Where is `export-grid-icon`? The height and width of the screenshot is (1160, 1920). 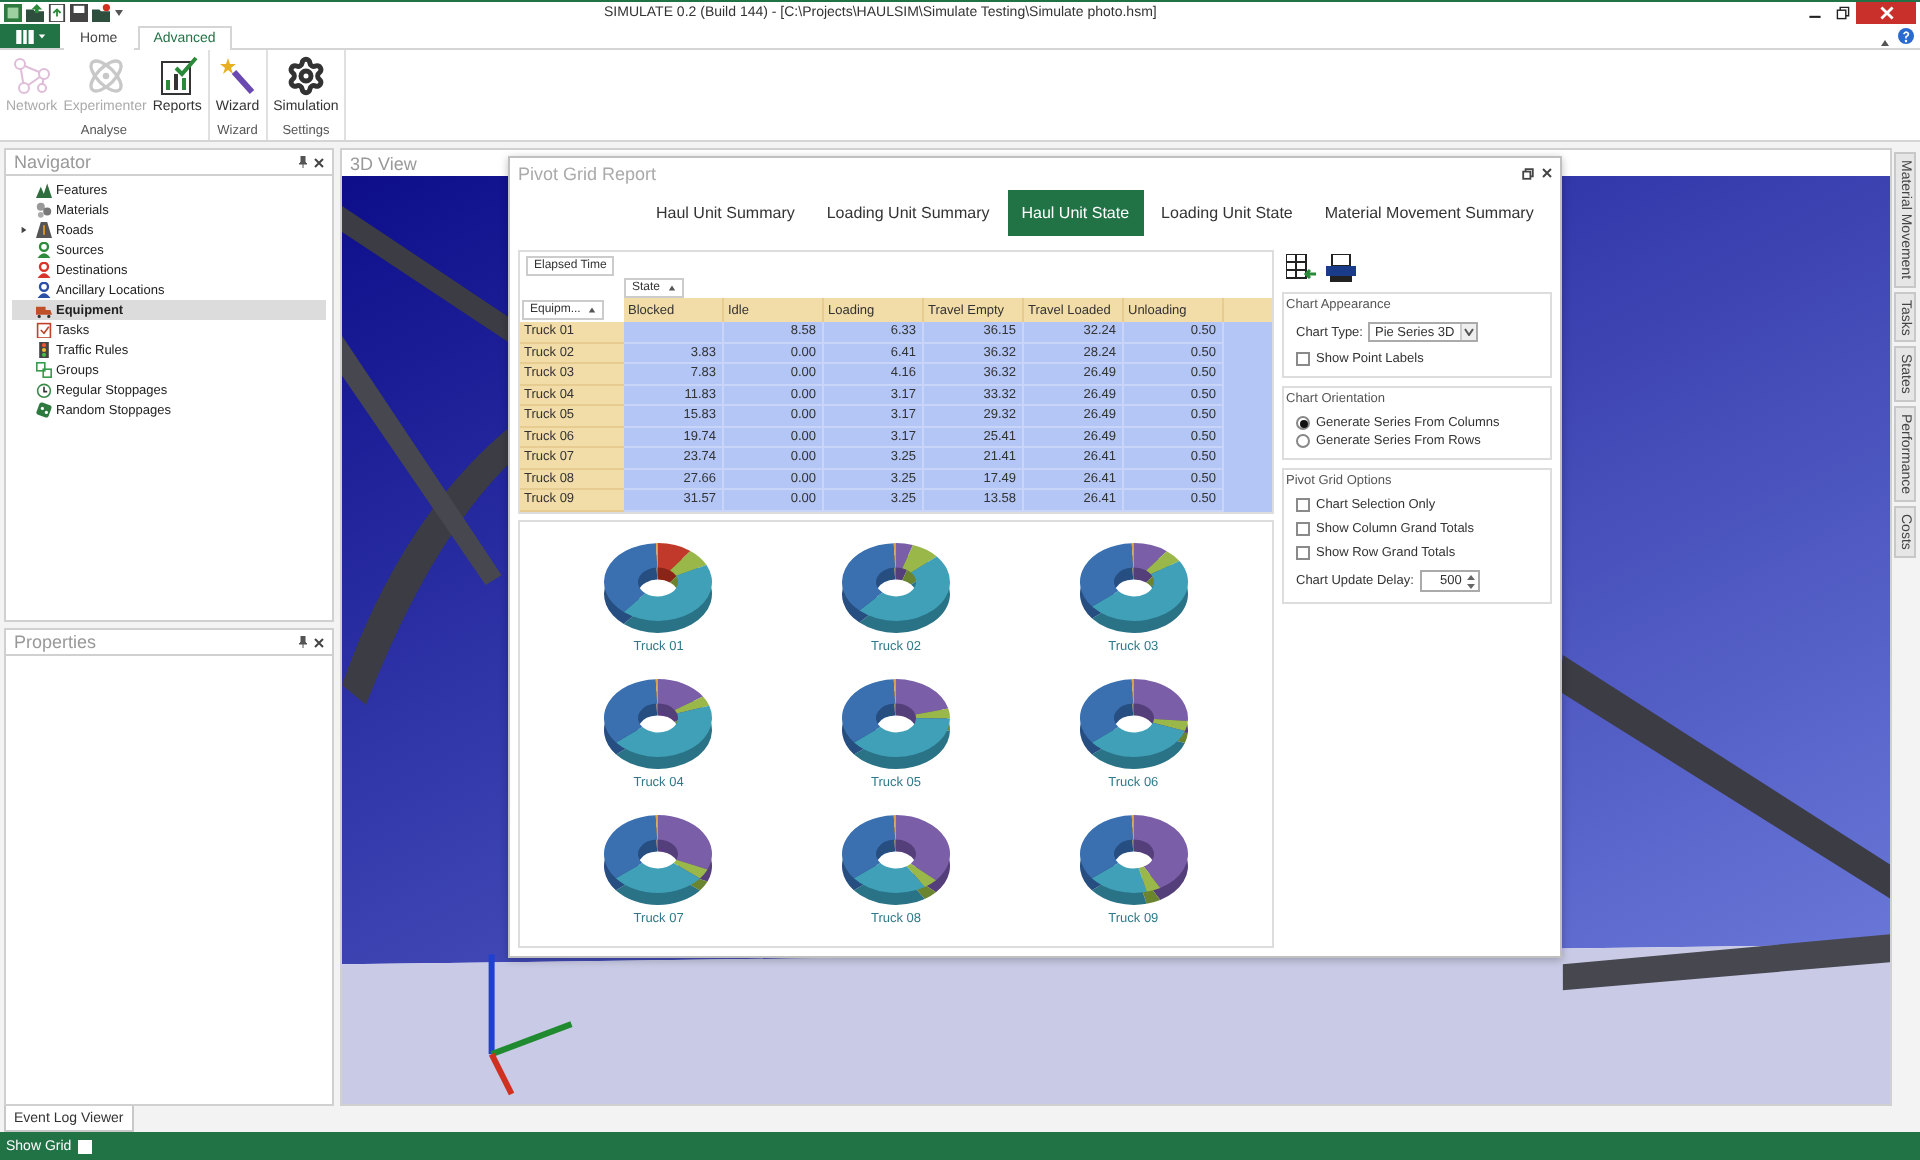 export-grid-icon is located at coordinates (1301, 267).